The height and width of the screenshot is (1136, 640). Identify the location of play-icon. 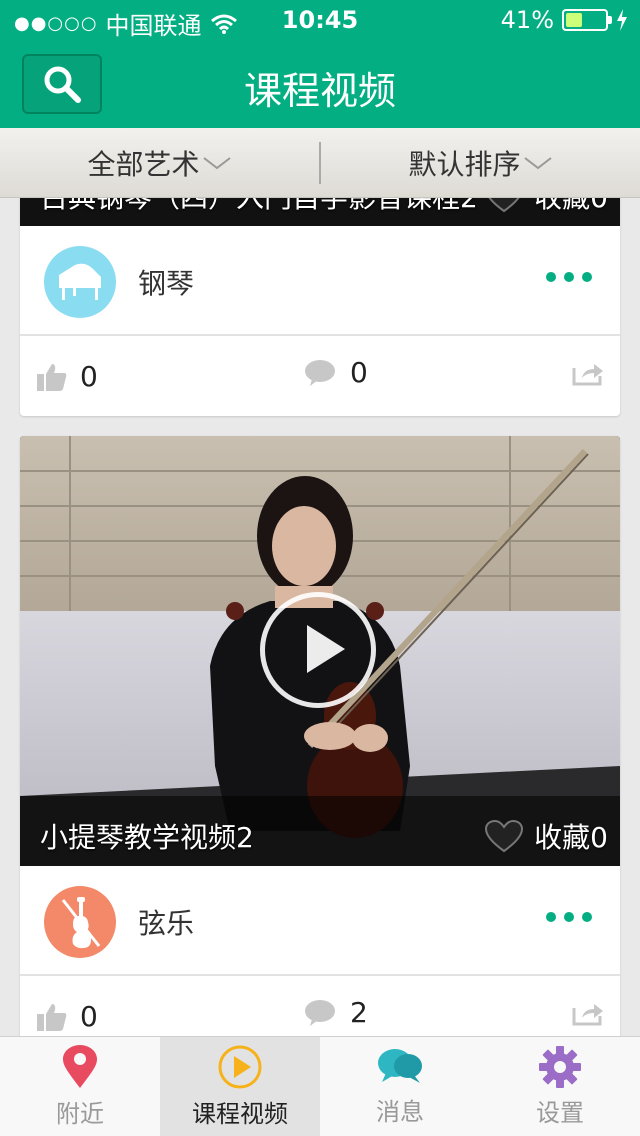
(318, 650).